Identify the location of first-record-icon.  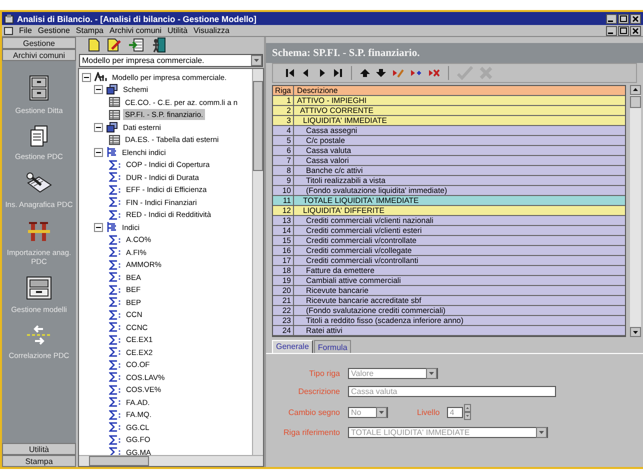
(290, 73).